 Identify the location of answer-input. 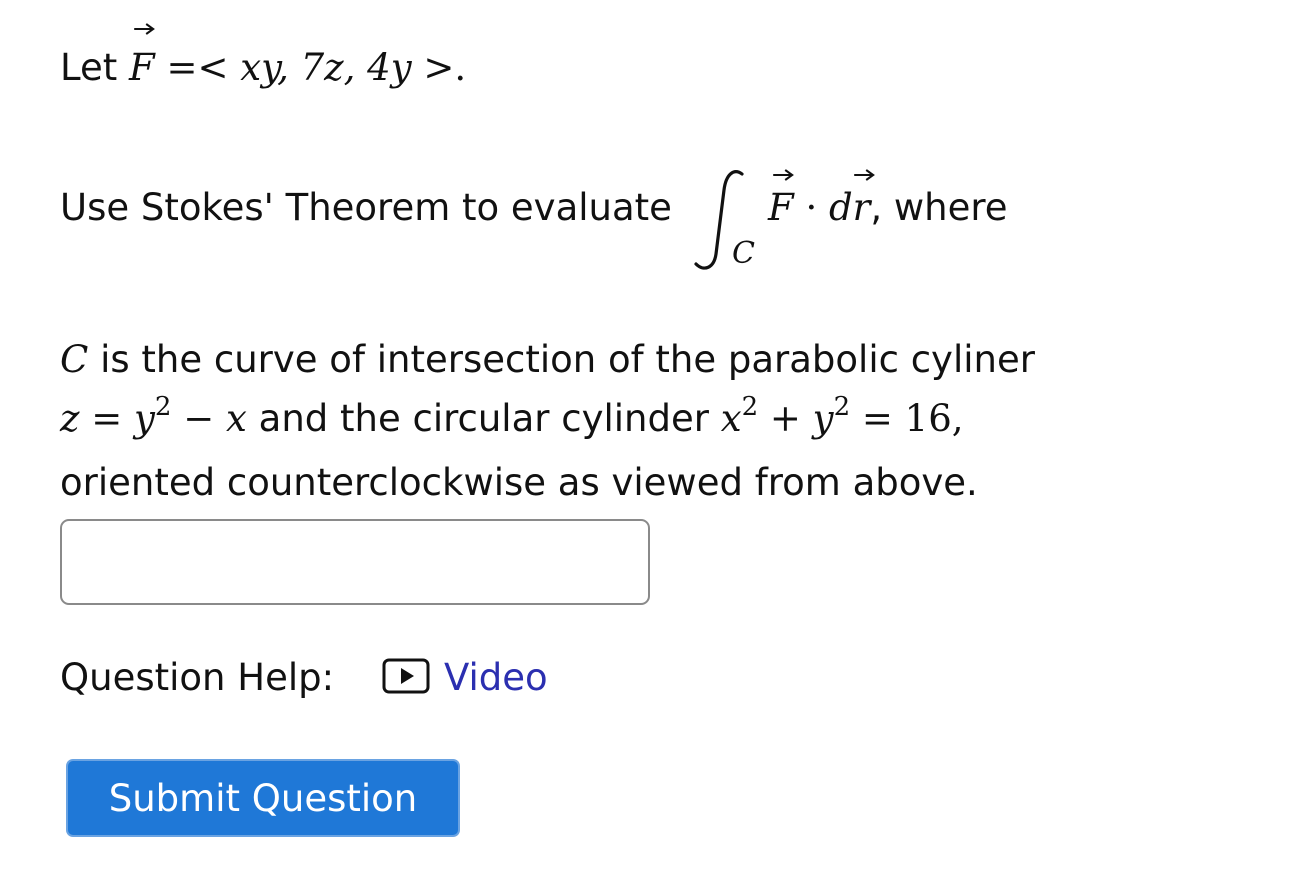
(355, 562).